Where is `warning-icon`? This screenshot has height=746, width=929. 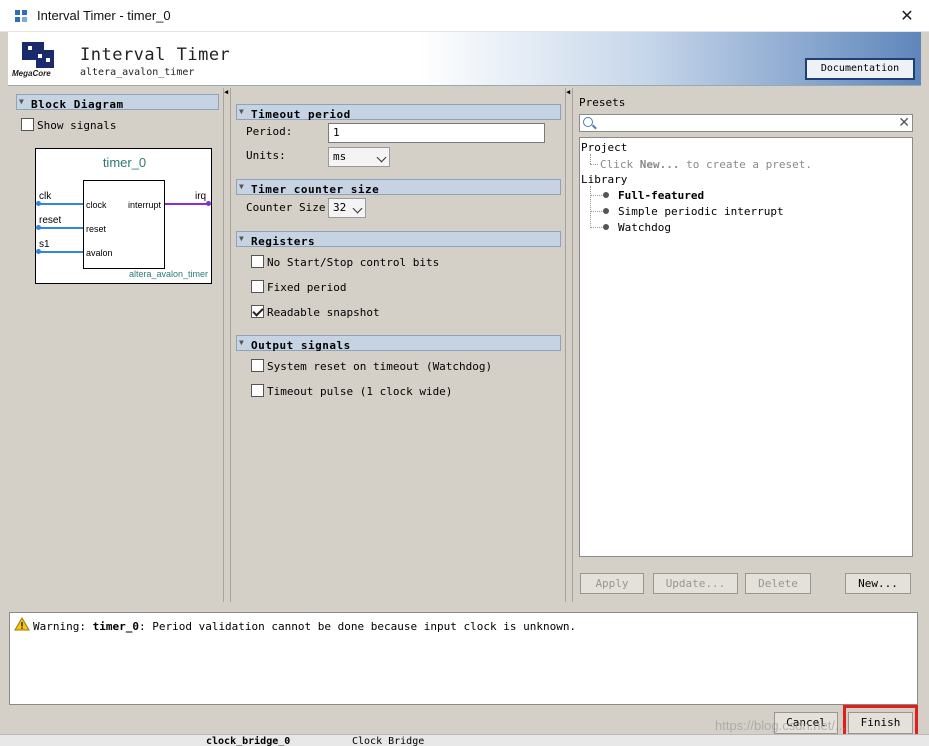 warning-icon is located at coordinates (22, 624).